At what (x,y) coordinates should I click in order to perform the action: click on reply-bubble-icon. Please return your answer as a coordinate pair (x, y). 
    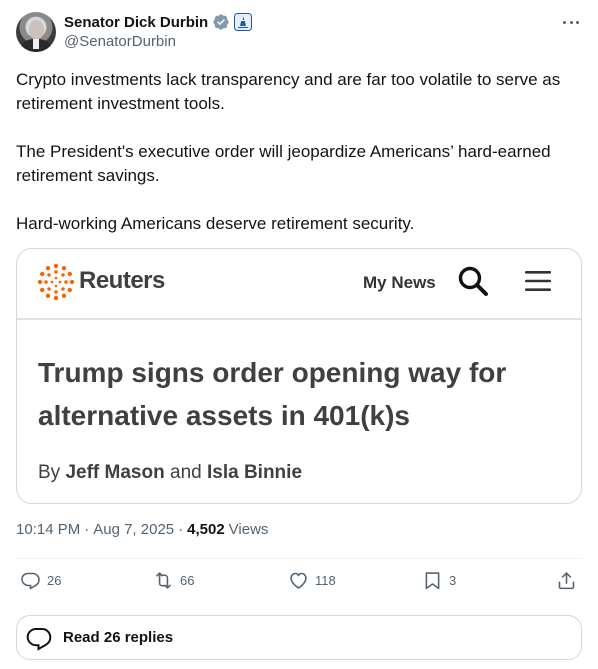
    Looking at the image, I should click on (39, 639).